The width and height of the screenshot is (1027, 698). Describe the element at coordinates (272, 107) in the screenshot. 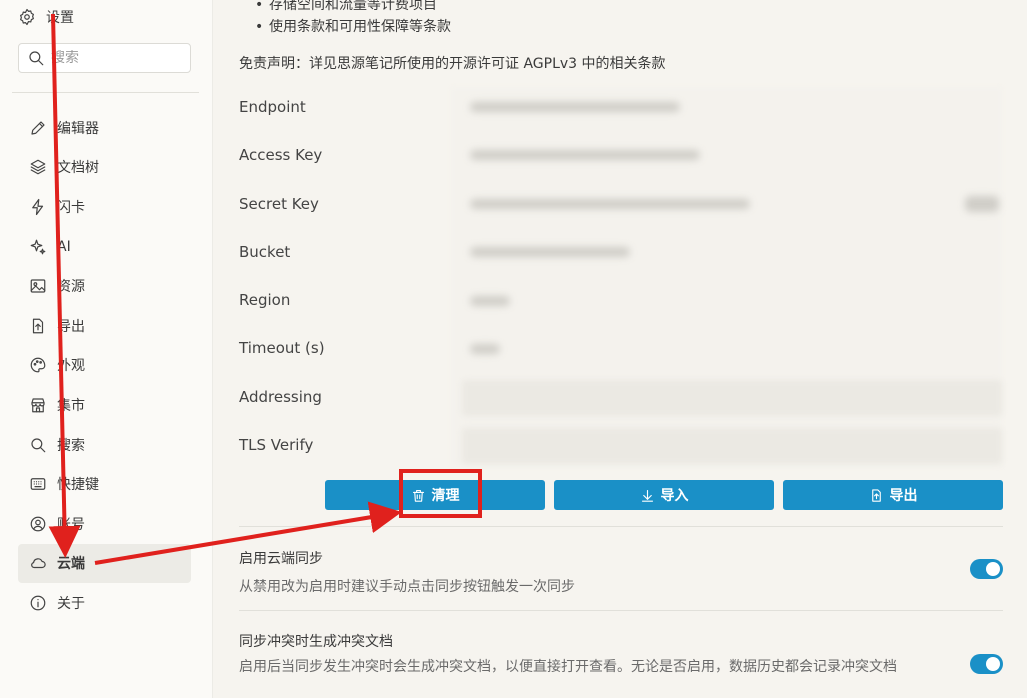

I see `field-label: Endpoint` at that location.